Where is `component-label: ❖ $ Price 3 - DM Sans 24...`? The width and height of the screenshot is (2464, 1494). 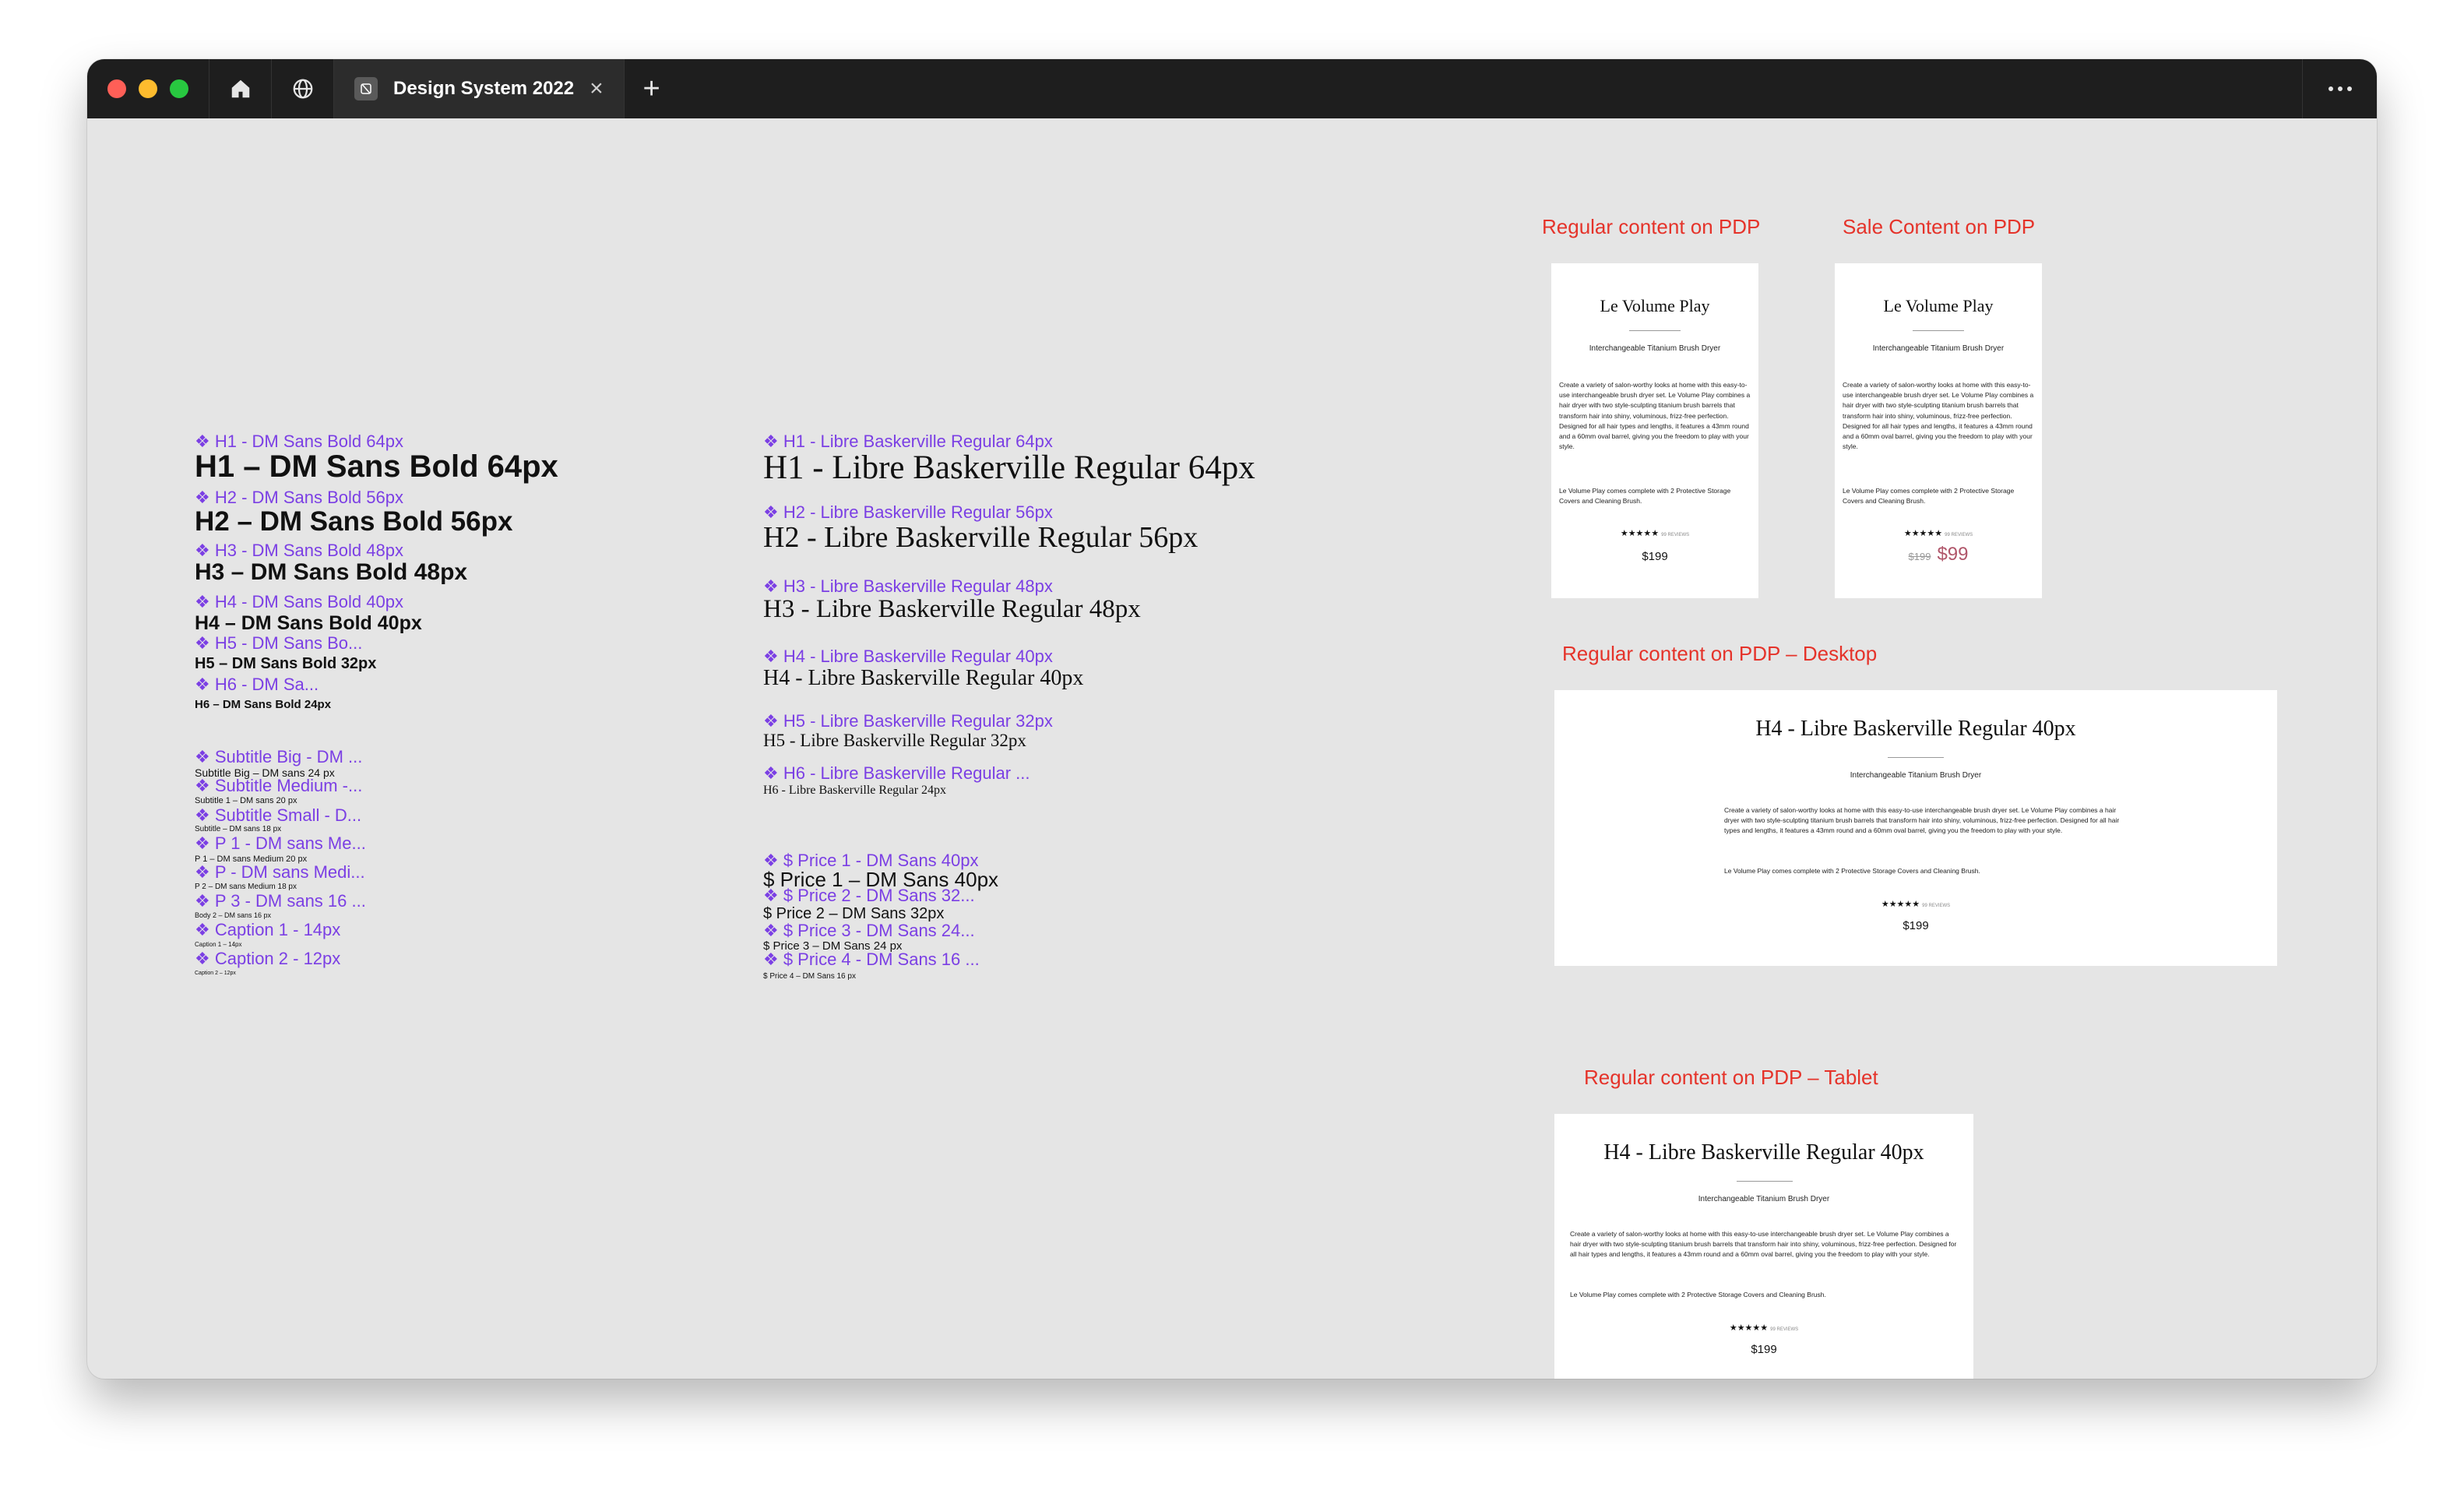
component-label: ❖ $ Price 3 - DM Sans 24... is located at coordinates (869, 931).